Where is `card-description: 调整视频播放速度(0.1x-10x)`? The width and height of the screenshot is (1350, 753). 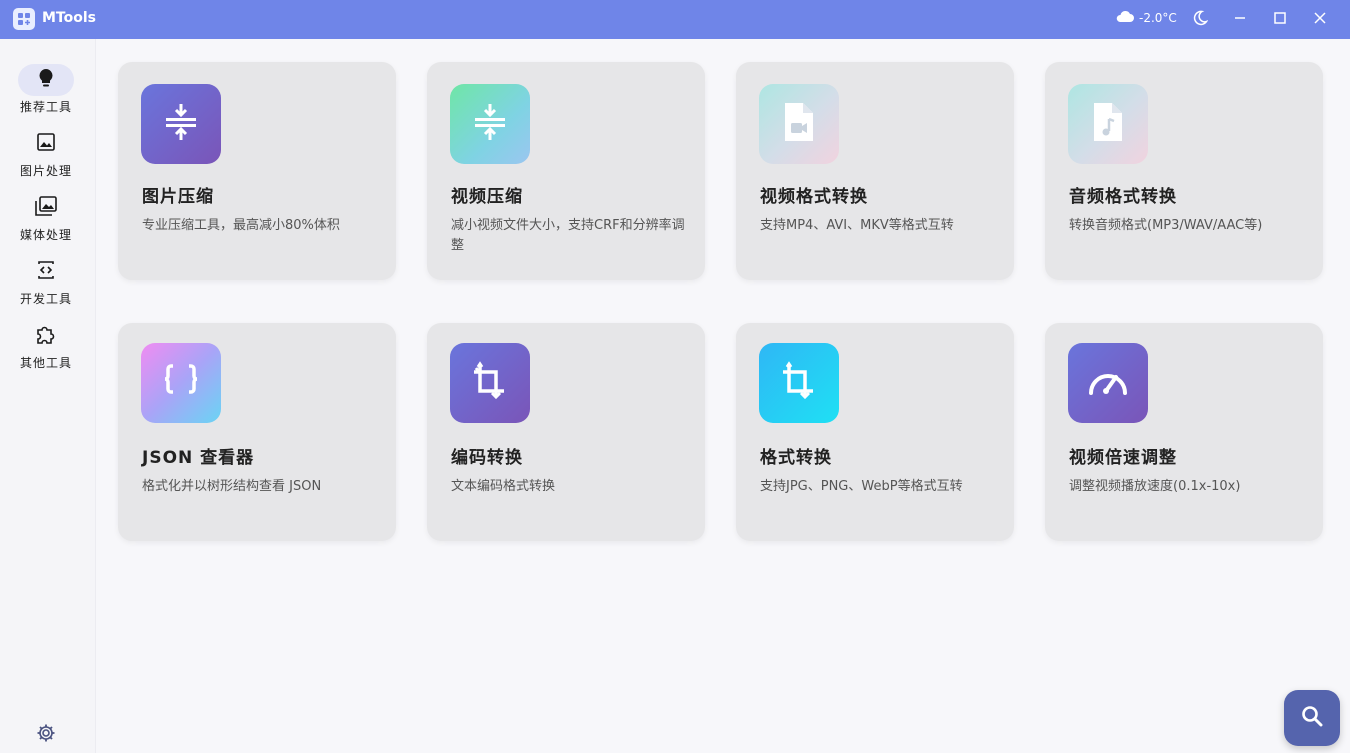
card-description: 调整视频播放速度(0.1x-10x) is located at coordinates (1155, 486).